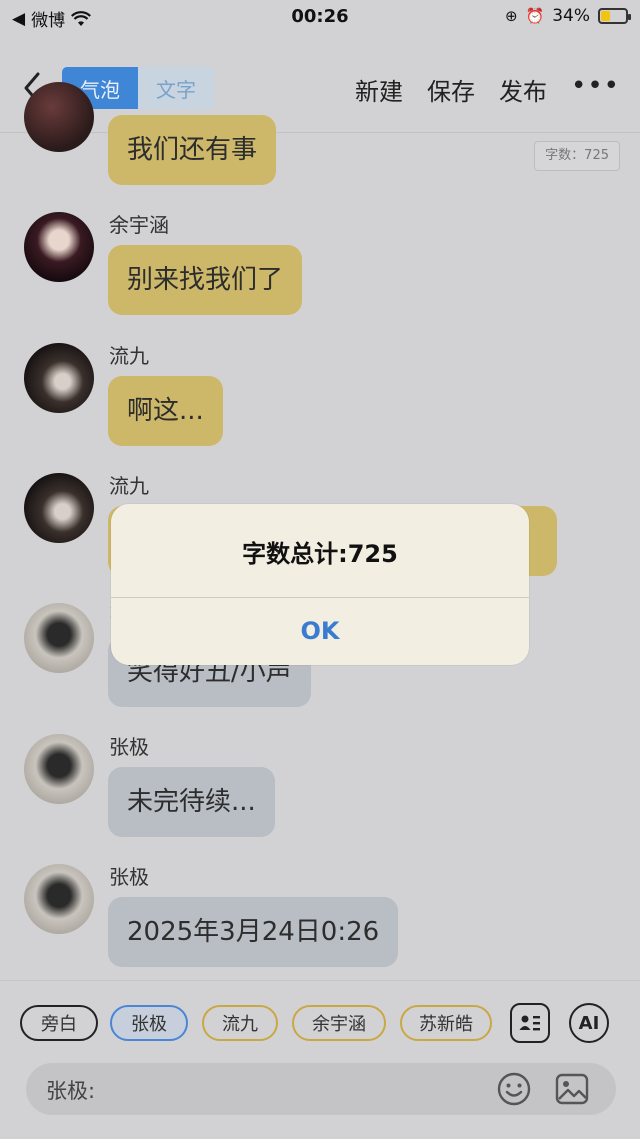  I want to click on nav-divider, so click(320, 132).